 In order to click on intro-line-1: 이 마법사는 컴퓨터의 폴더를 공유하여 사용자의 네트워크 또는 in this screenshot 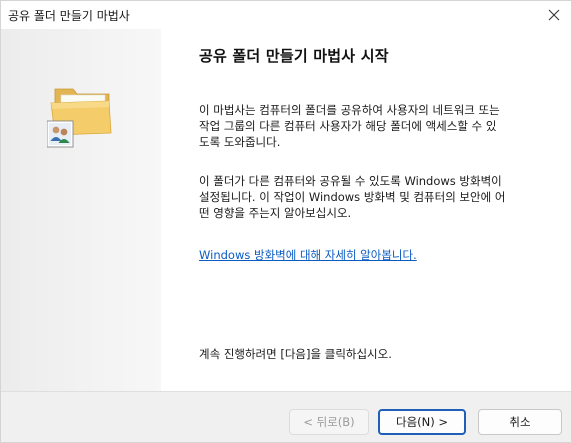, I will do `click(349, 110)`.